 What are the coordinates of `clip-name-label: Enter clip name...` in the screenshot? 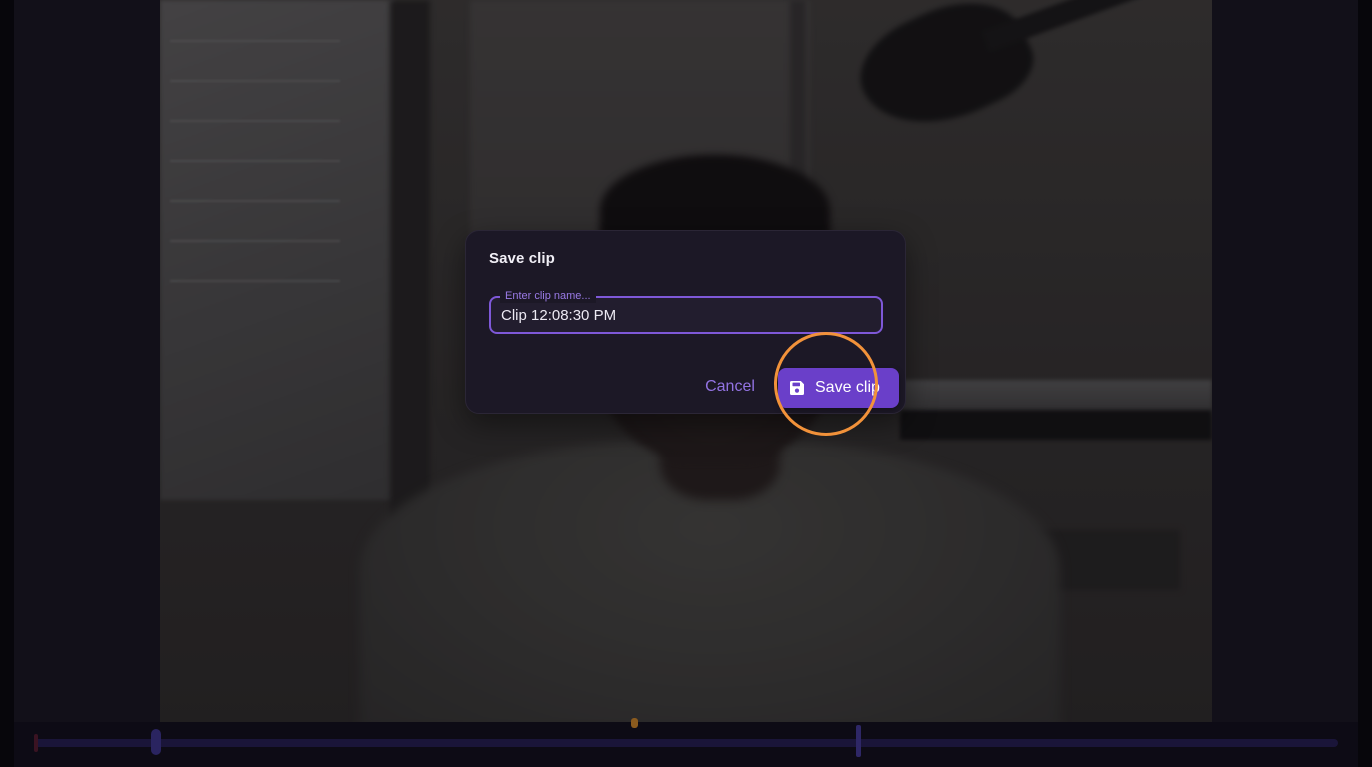 It's located at (548, 296).